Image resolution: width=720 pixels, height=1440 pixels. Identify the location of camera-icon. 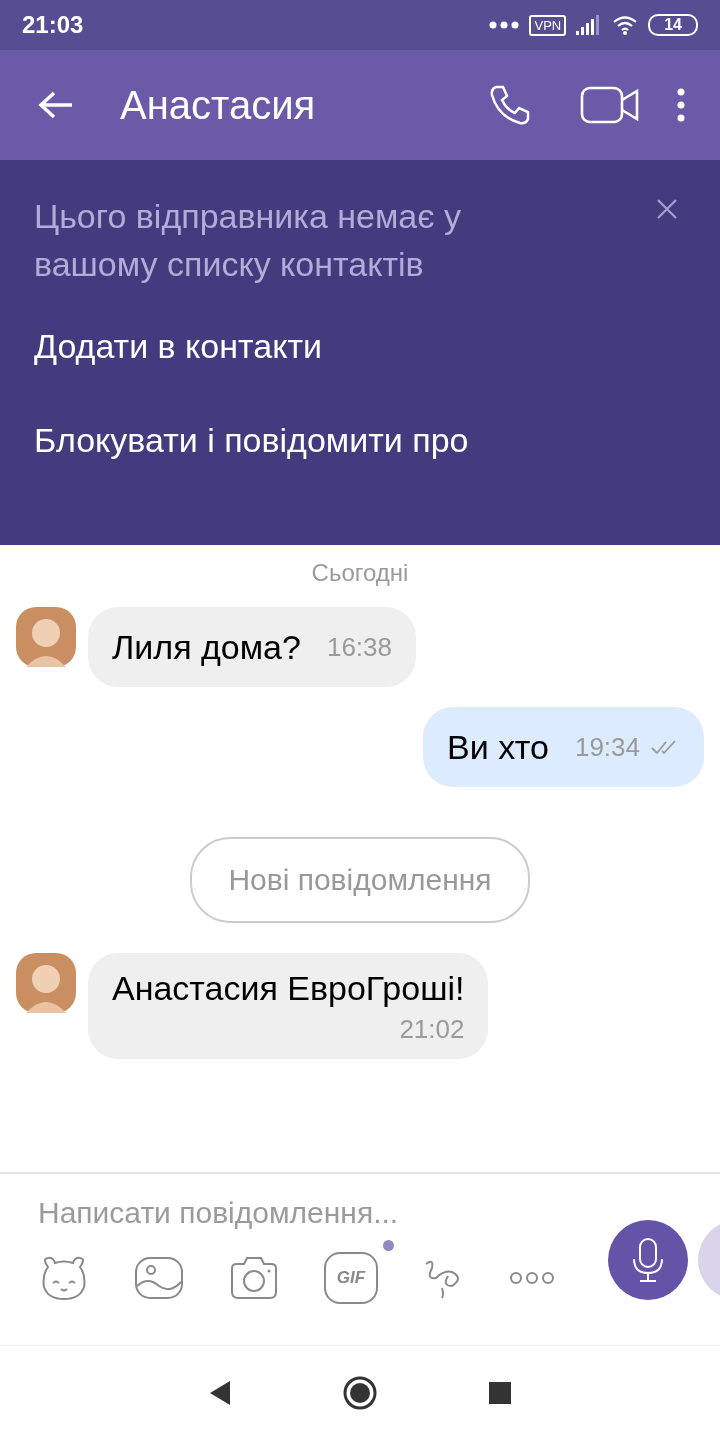
(254, 1278).